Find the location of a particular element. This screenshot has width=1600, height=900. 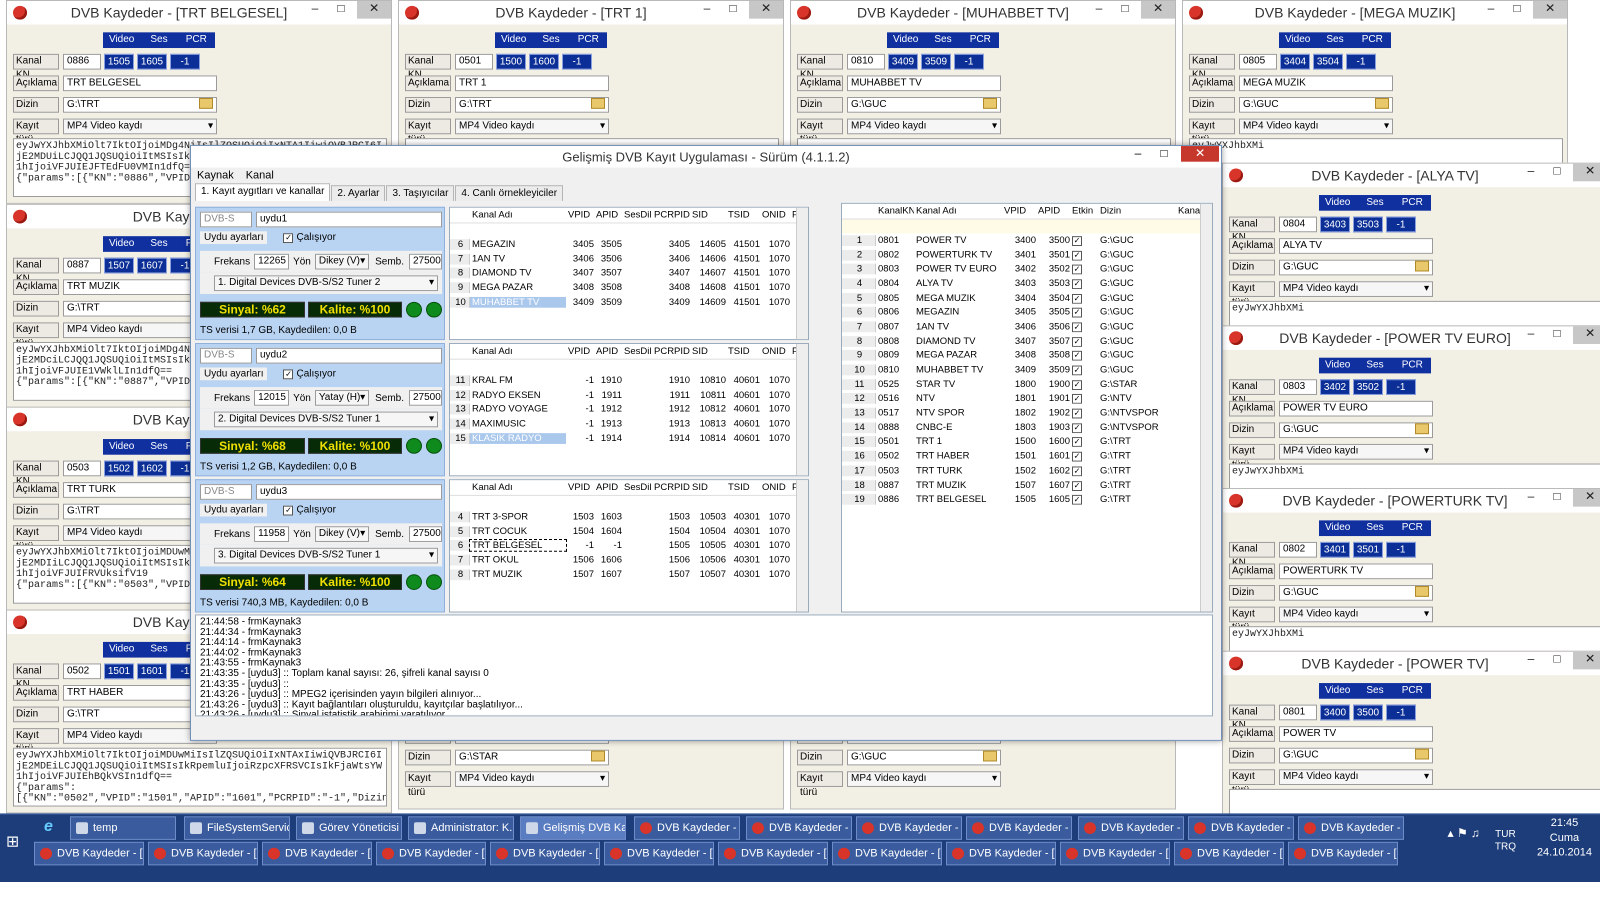

satellite-name-field: uydu1 is located at coordinates (349, 219).